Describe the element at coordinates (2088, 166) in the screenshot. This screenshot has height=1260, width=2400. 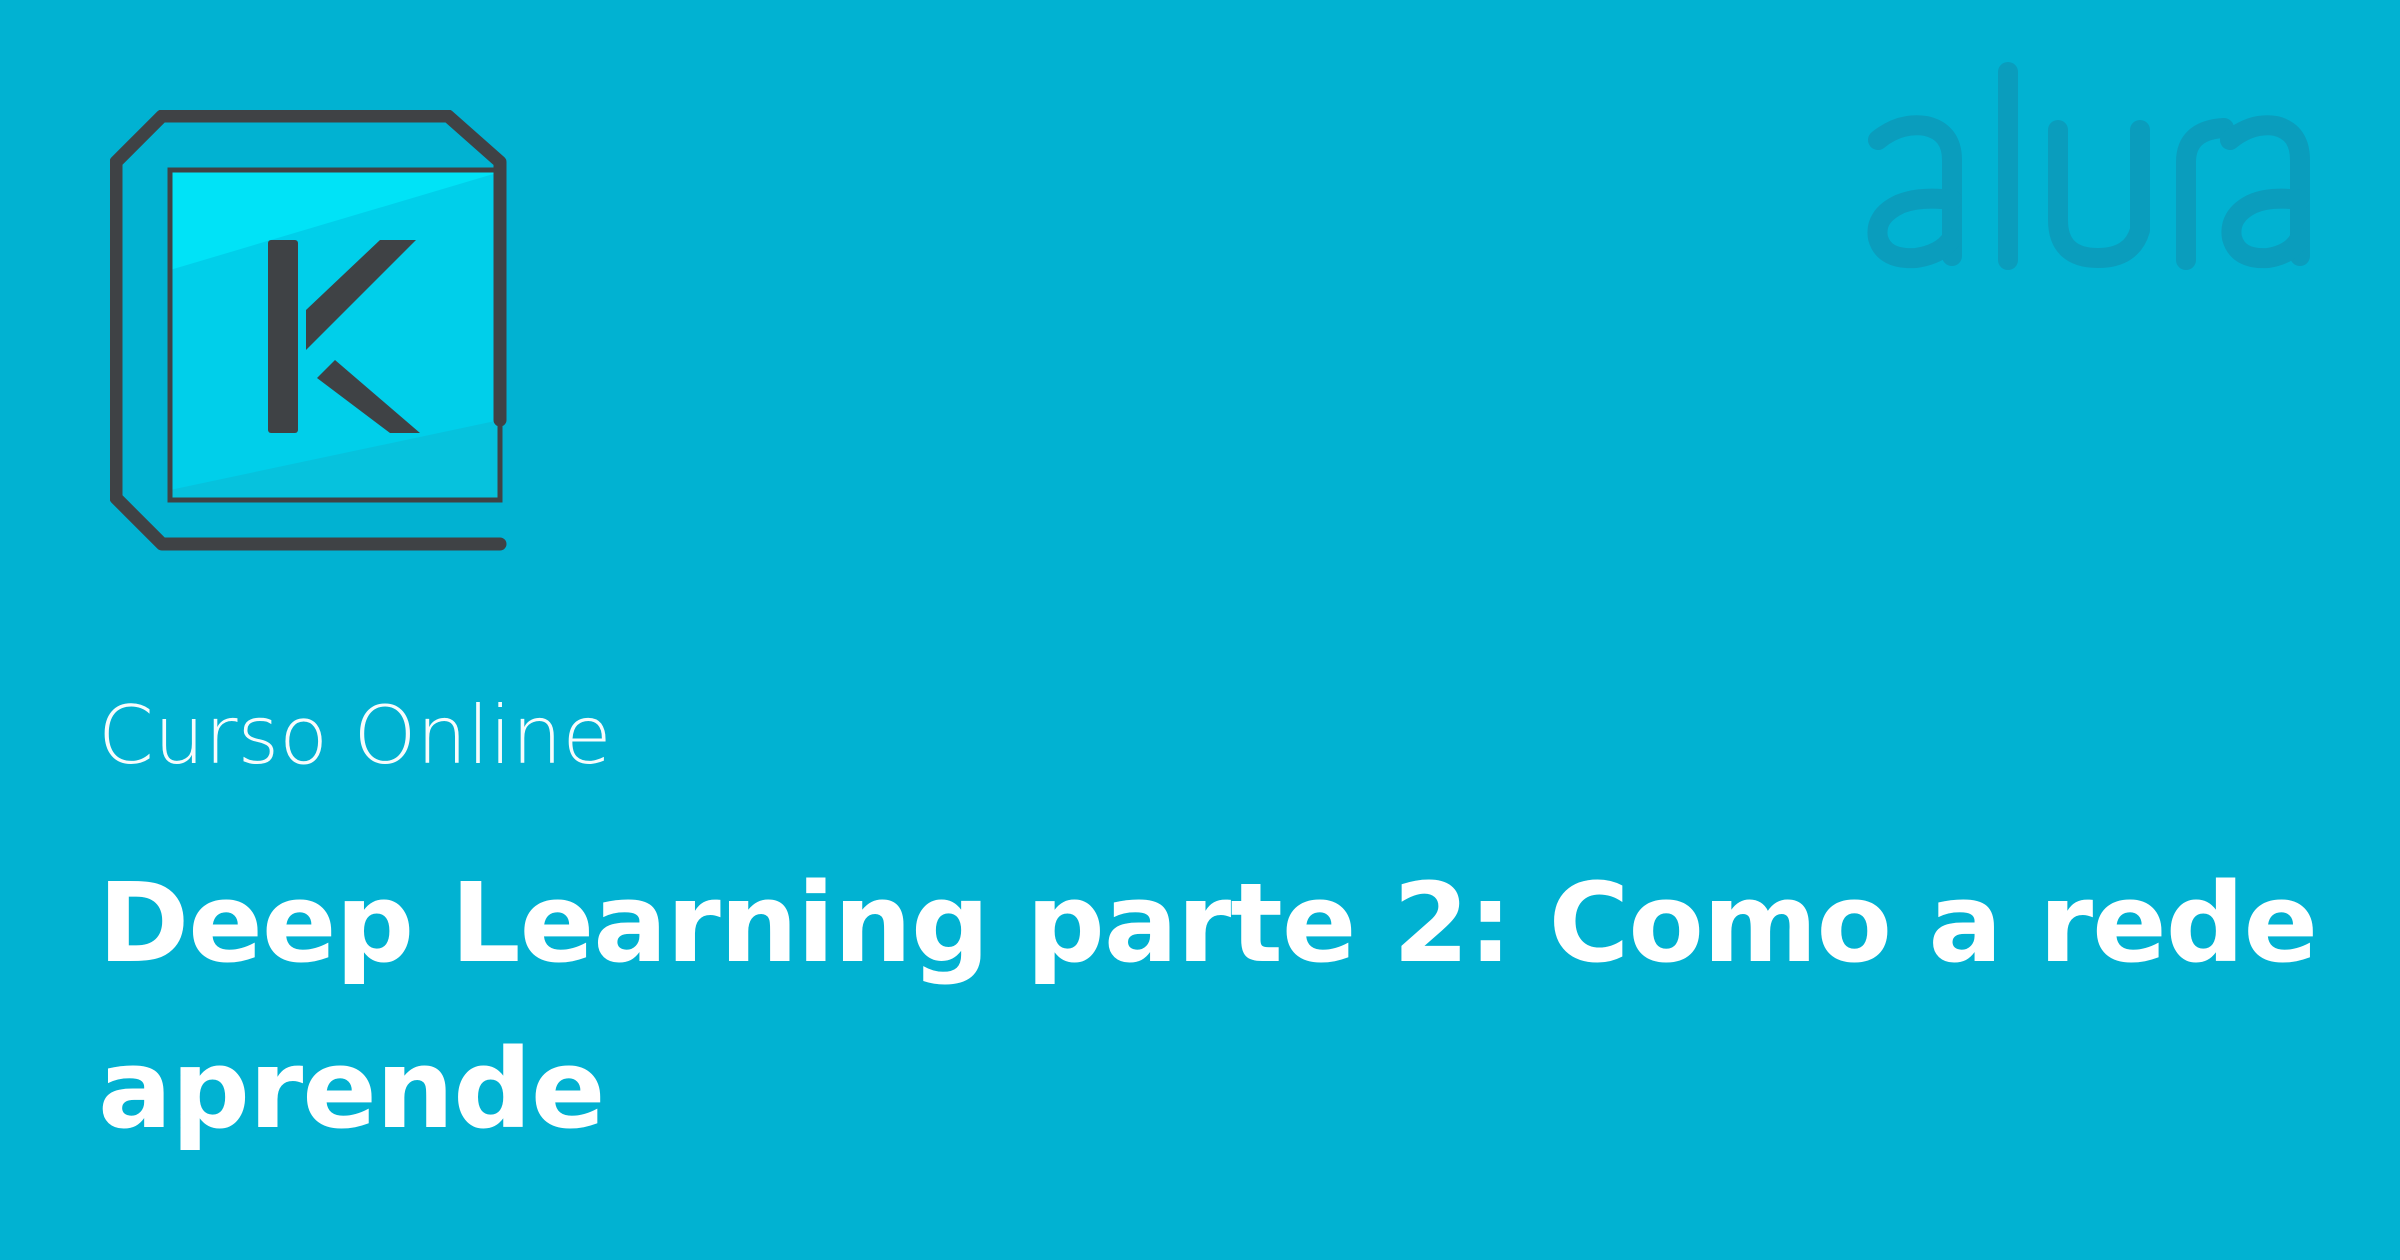
I see `alura-logo` at that location.